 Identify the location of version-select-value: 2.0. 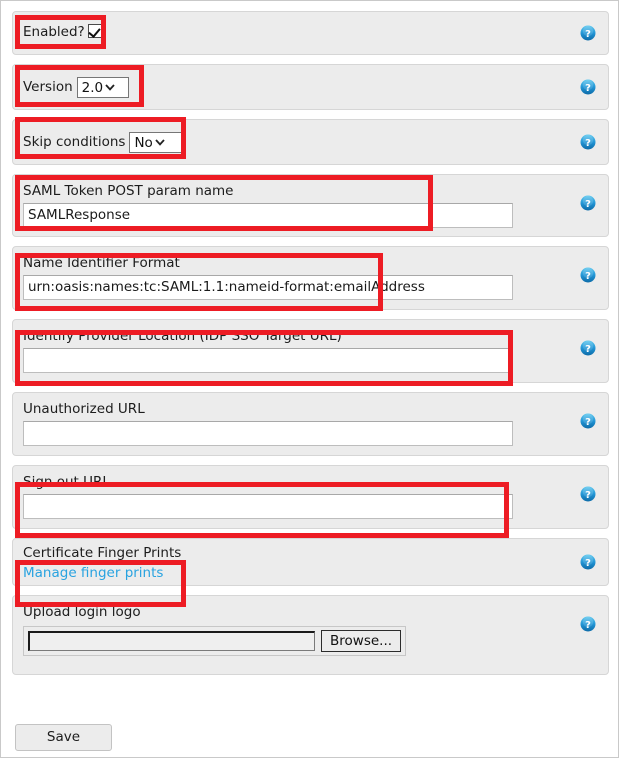
(92, 88).